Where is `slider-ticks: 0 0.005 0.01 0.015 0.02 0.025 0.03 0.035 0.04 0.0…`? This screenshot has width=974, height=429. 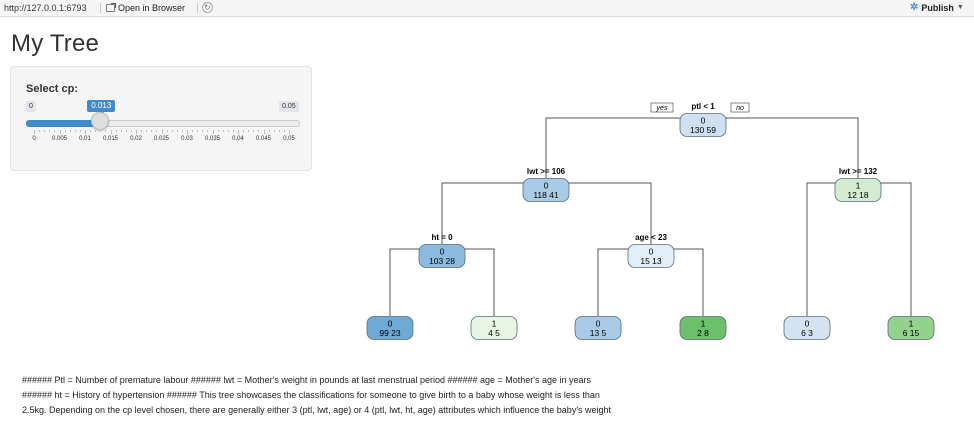
slider-ticks: 0 0.005 0.01 0.015 0.02 0.025 0.03 0.035 0.04 0.0… is located at coordinates (161, 140).